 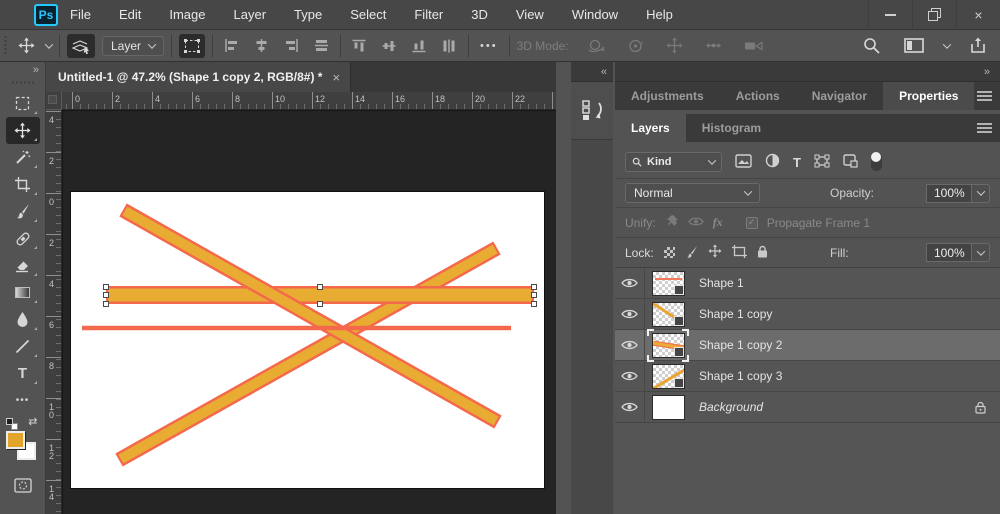 What do you see at coordinates (669, 252) in the screenshot?
I see `lock-transparent-pixels-button` at bounding box center [669, 252].